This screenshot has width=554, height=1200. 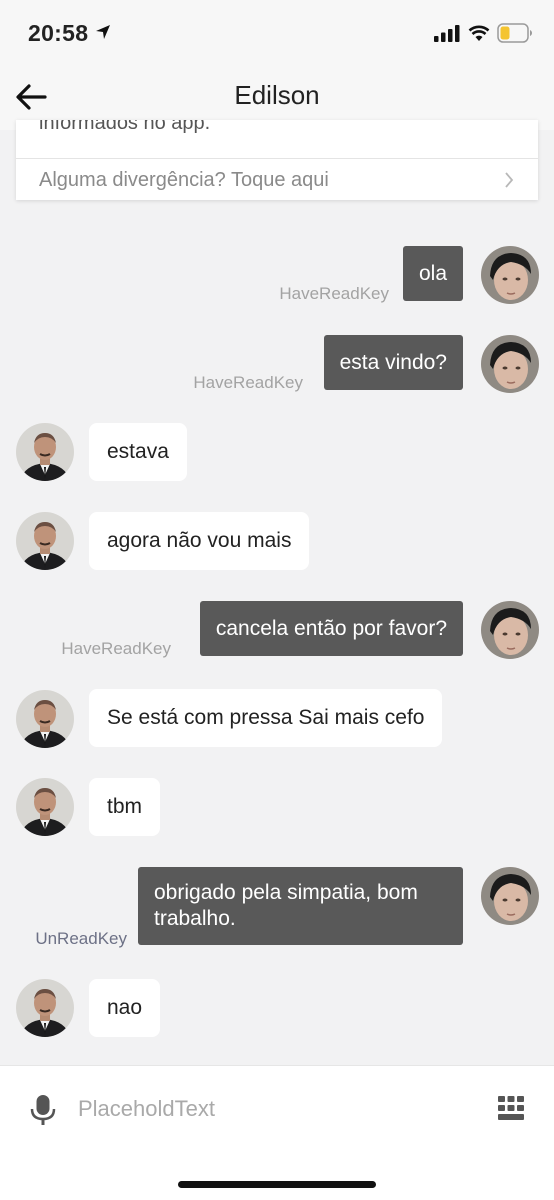 I want to click on incoming-message-bubble: tbm, so click(x=125, y=807).